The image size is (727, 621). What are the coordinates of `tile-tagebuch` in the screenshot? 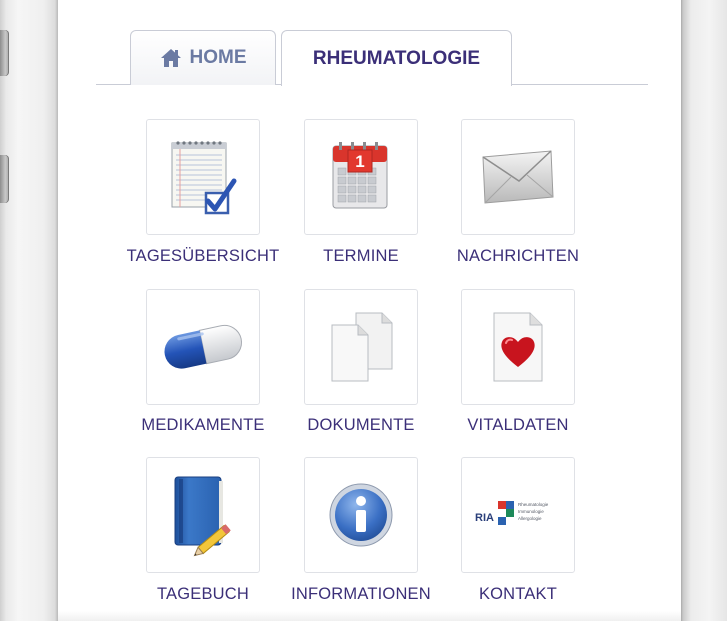 It's located at (203, 515).